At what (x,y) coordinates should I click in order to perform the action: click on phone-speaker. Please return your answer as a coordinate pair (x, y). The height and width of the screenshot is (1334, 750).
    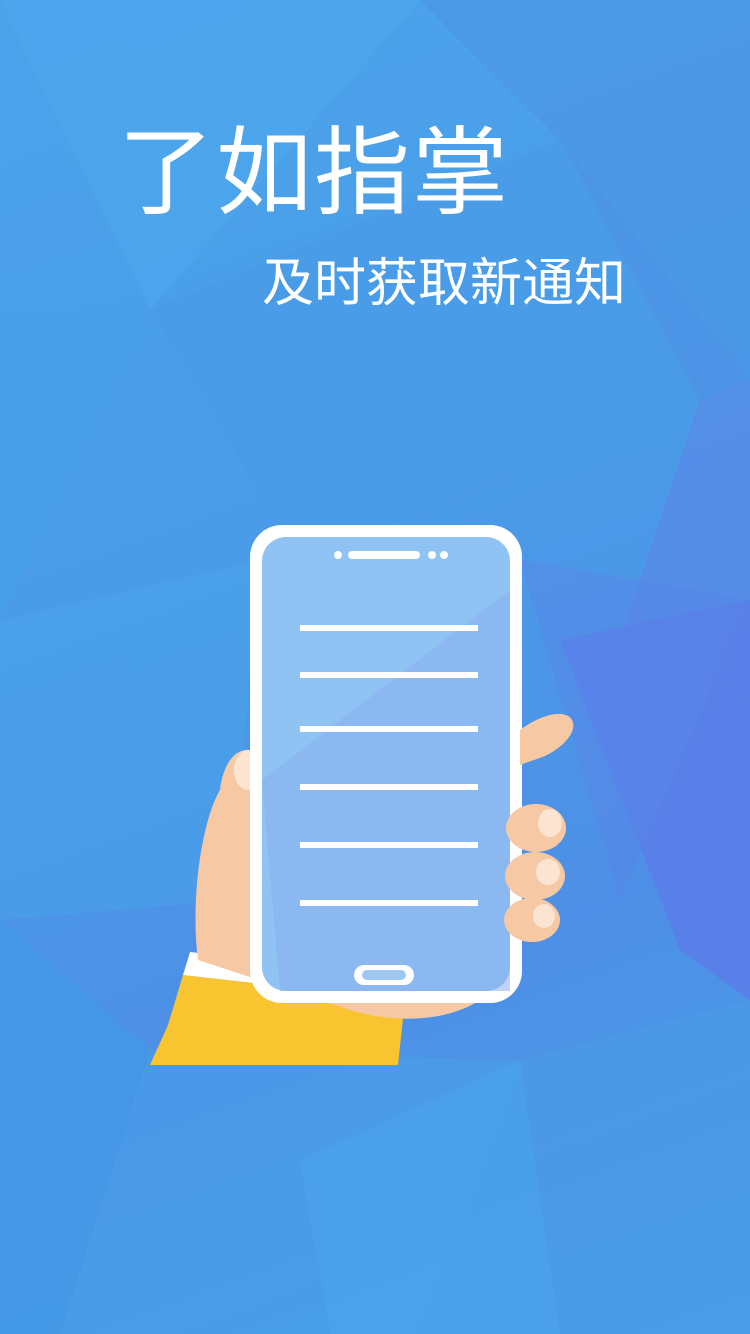
    Looking at the image, I should click on (384, 555).